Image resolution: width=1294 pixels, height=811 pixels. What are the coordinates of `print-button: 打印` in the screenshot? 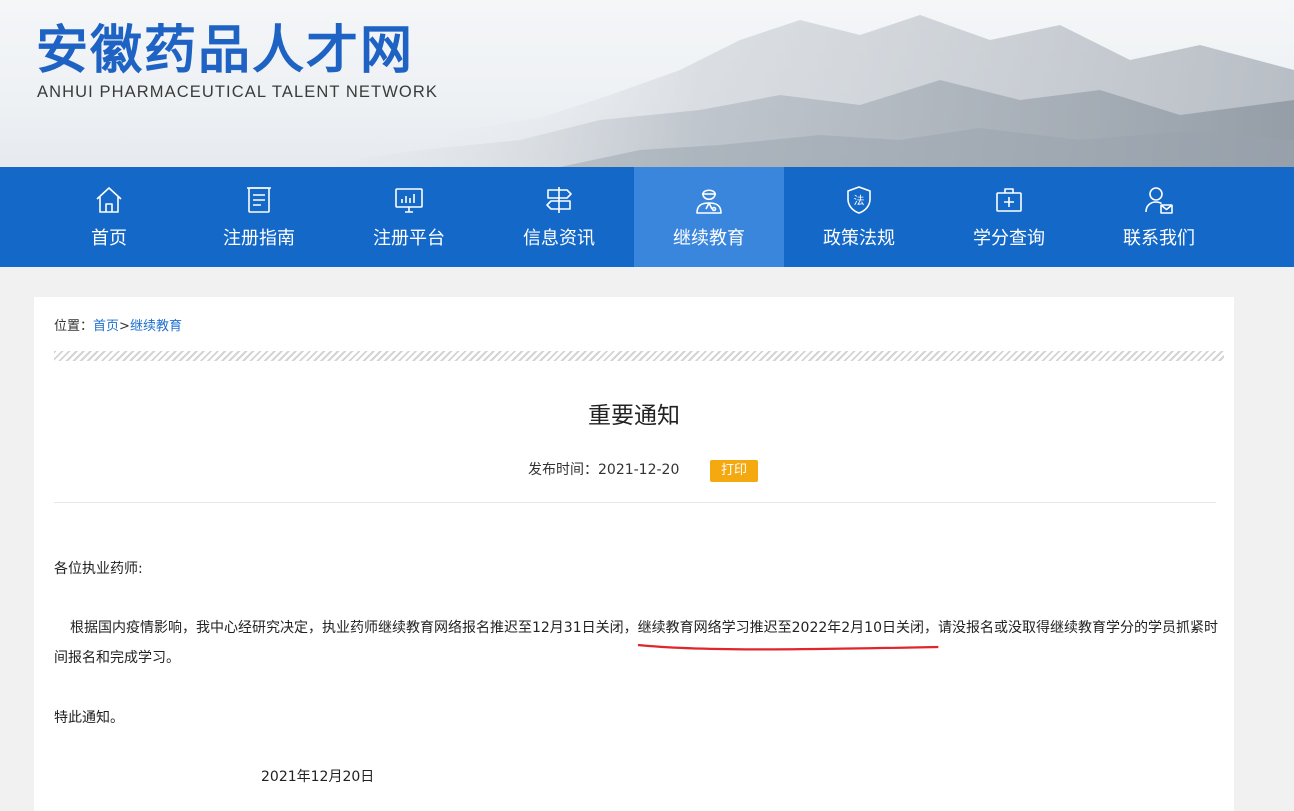 It's located at (734, 471).